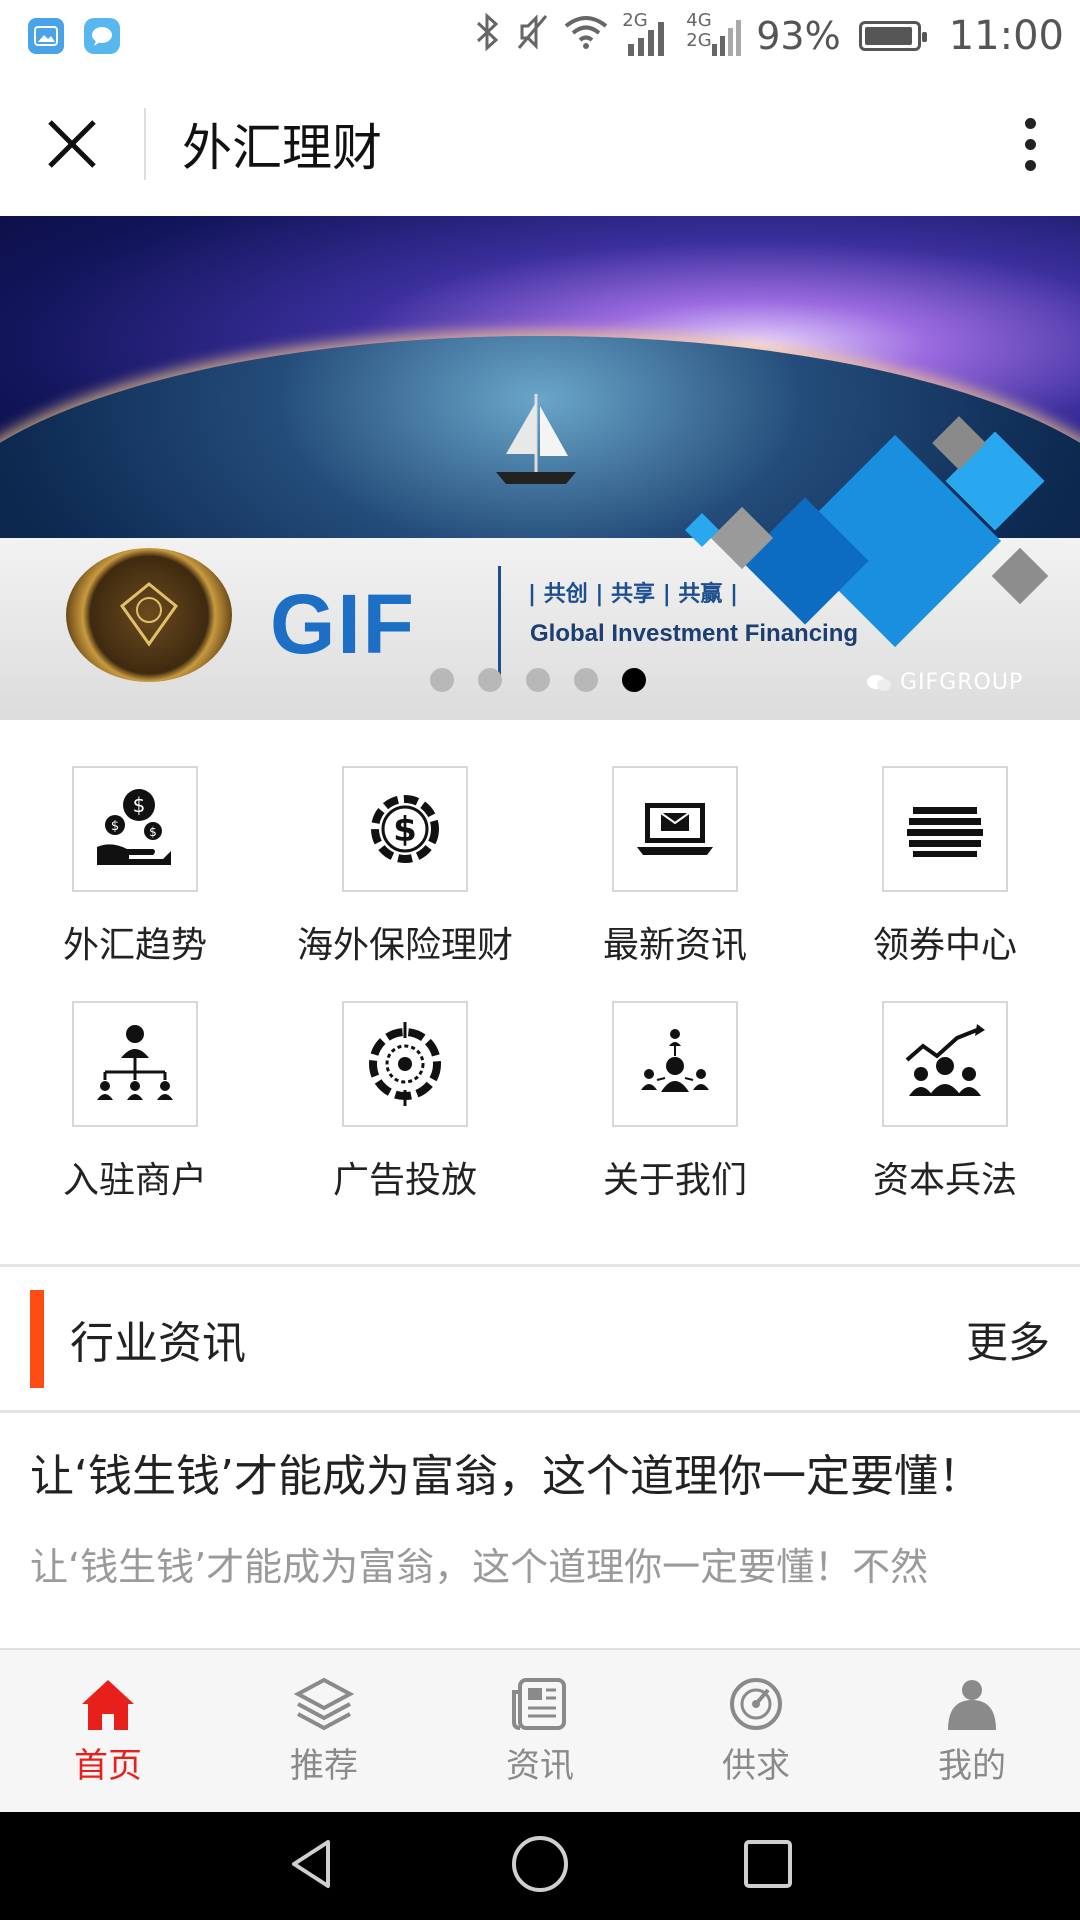 This screenshot has width=1080, height=1920. I want to click on menu-item-latest-news: 最新资讯, so click(675, 857).